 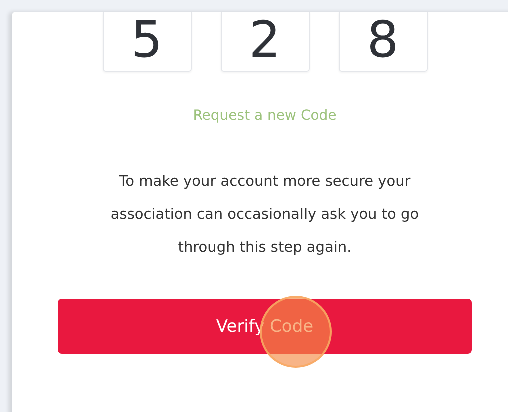 I want to click on code-digit-field: 8, so click(x=383, y=42).